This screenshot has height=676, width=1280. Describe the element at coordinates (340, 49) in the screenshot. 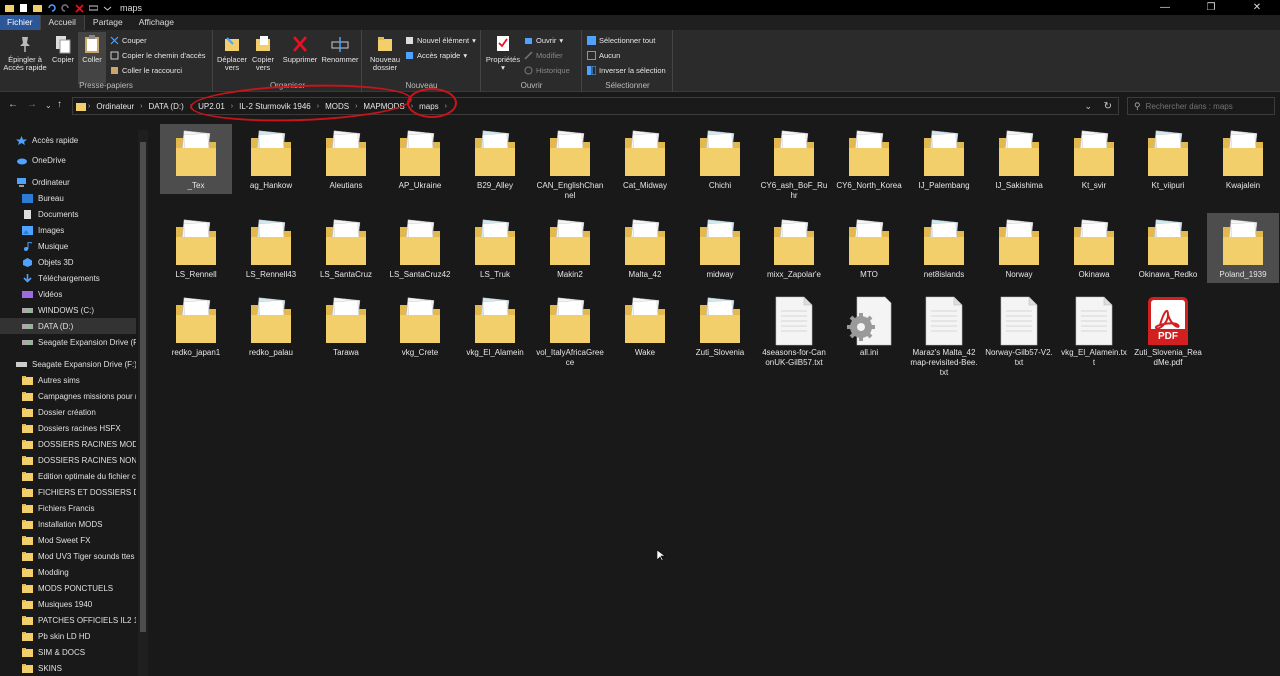

I see `rename-button: Renommer` at that location.